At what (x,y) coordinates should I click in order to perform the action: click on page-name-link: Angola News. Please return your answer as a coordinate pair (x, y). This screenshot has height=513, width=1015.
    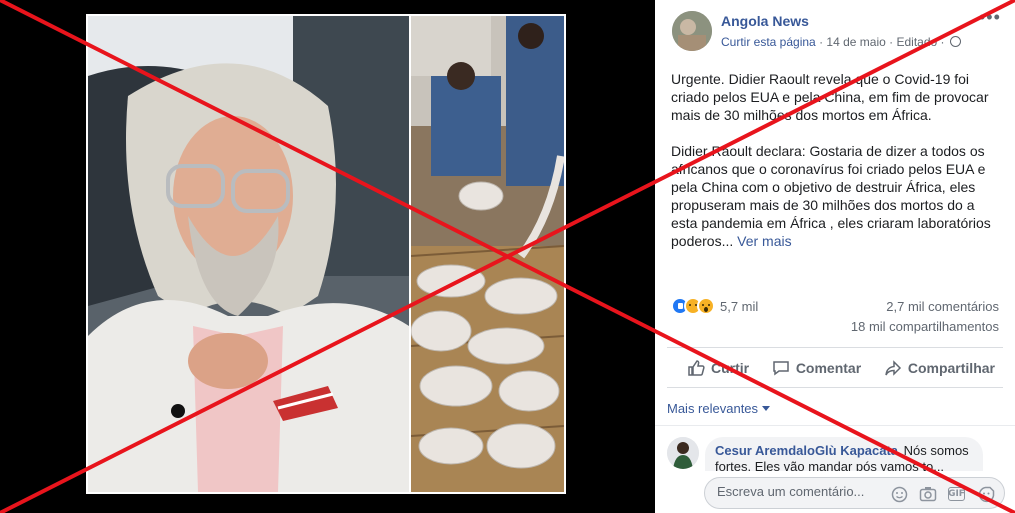
    Looking at the image, I should click on (765, 21).